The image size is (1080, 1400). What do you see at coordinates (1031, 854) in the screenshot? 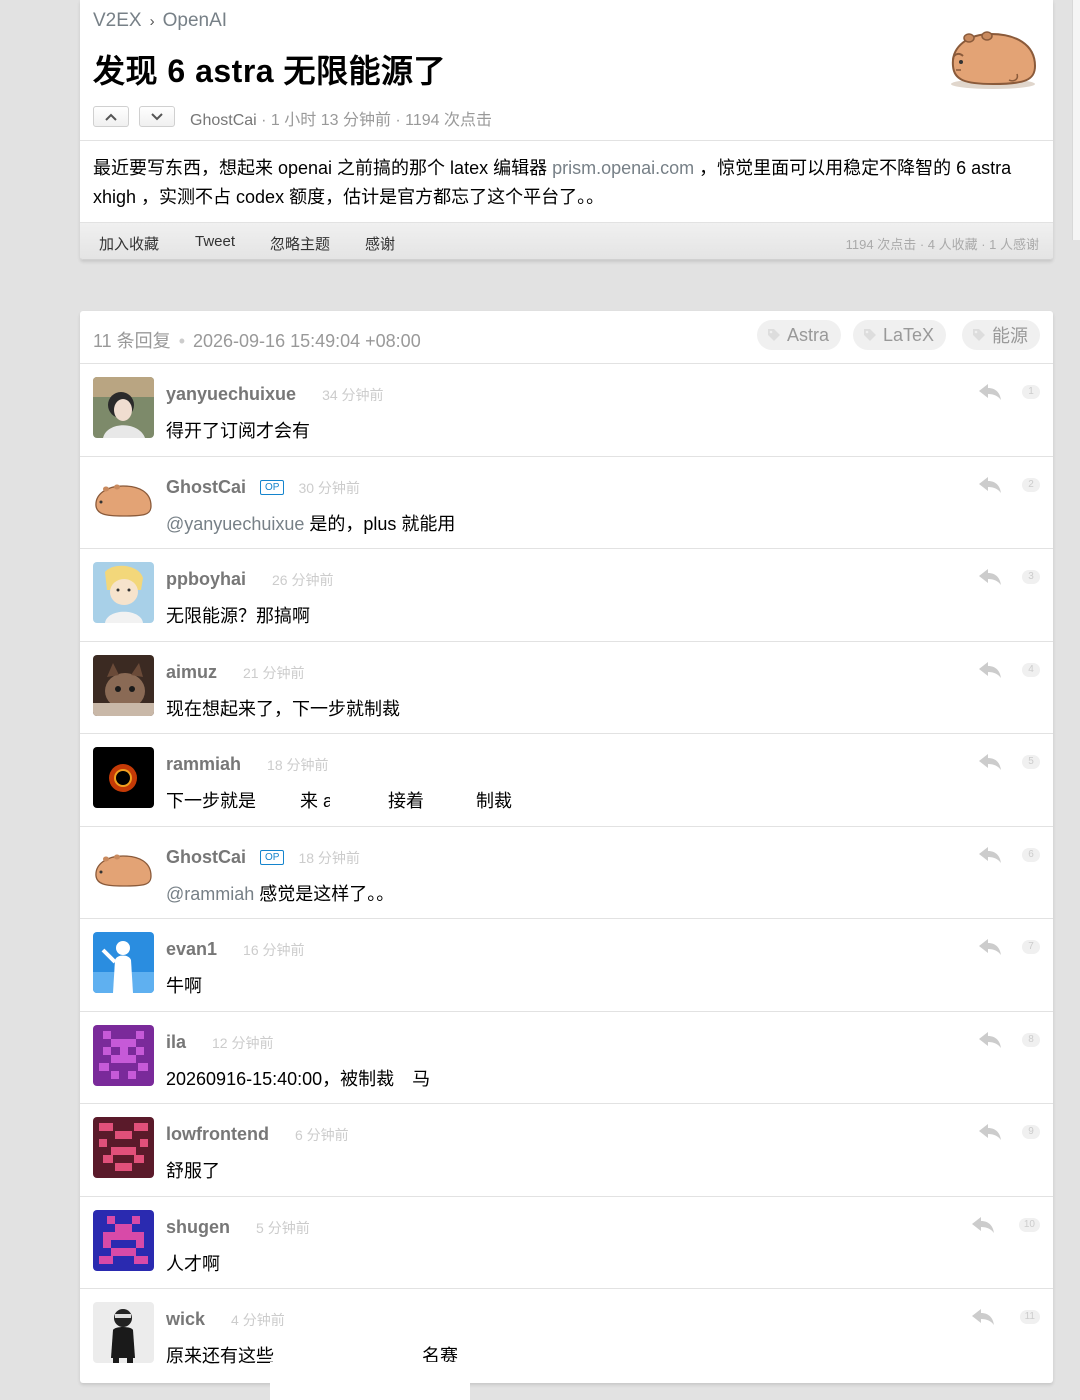
I see `floor-number: 6` at bounding box center [1031, 854].